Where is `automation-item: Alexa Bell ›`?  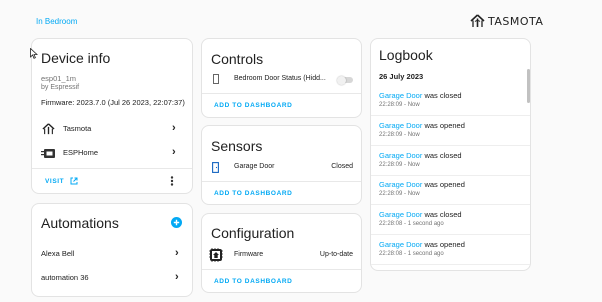
automation-item: Alexa Bell › is located at coordinates (112, 254).